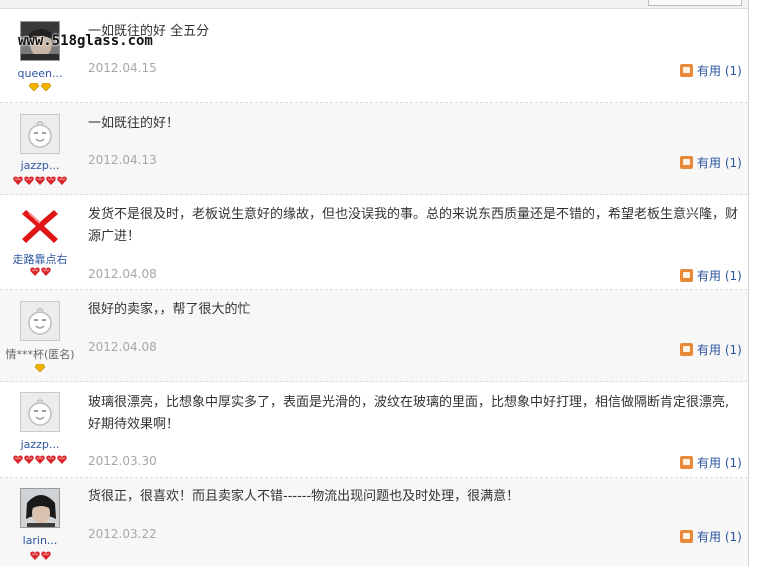  I want to click on toolbar-button, so click(695, 3).